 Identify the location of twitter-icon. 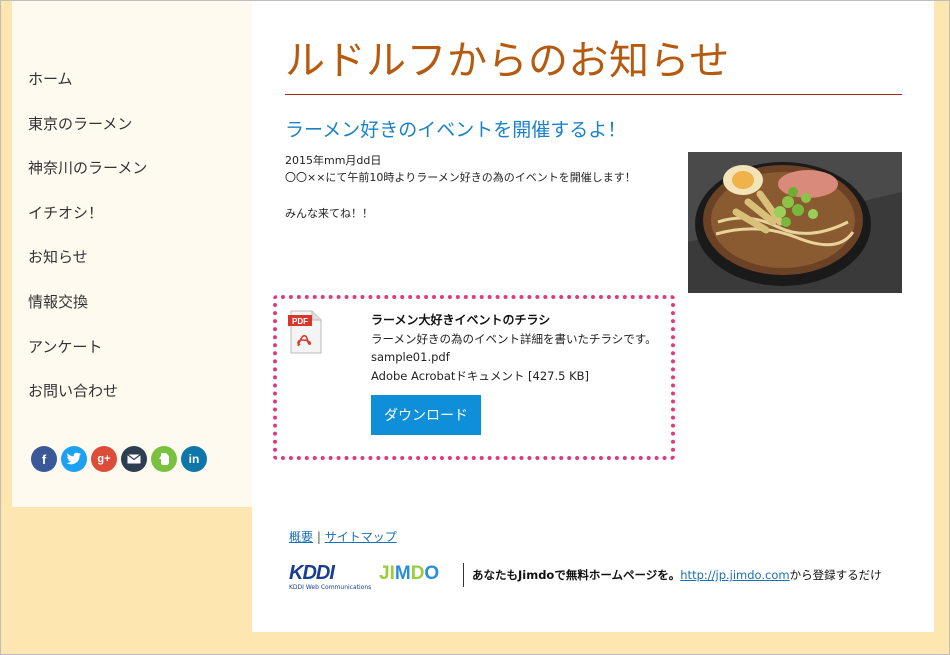
(74, 459).